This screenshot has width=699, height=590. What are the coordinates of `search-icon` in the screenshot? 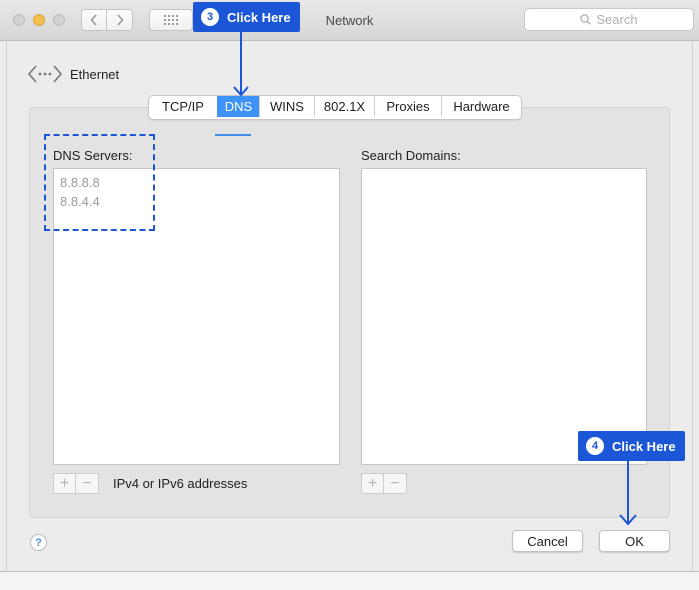 It's located at (586, 19).